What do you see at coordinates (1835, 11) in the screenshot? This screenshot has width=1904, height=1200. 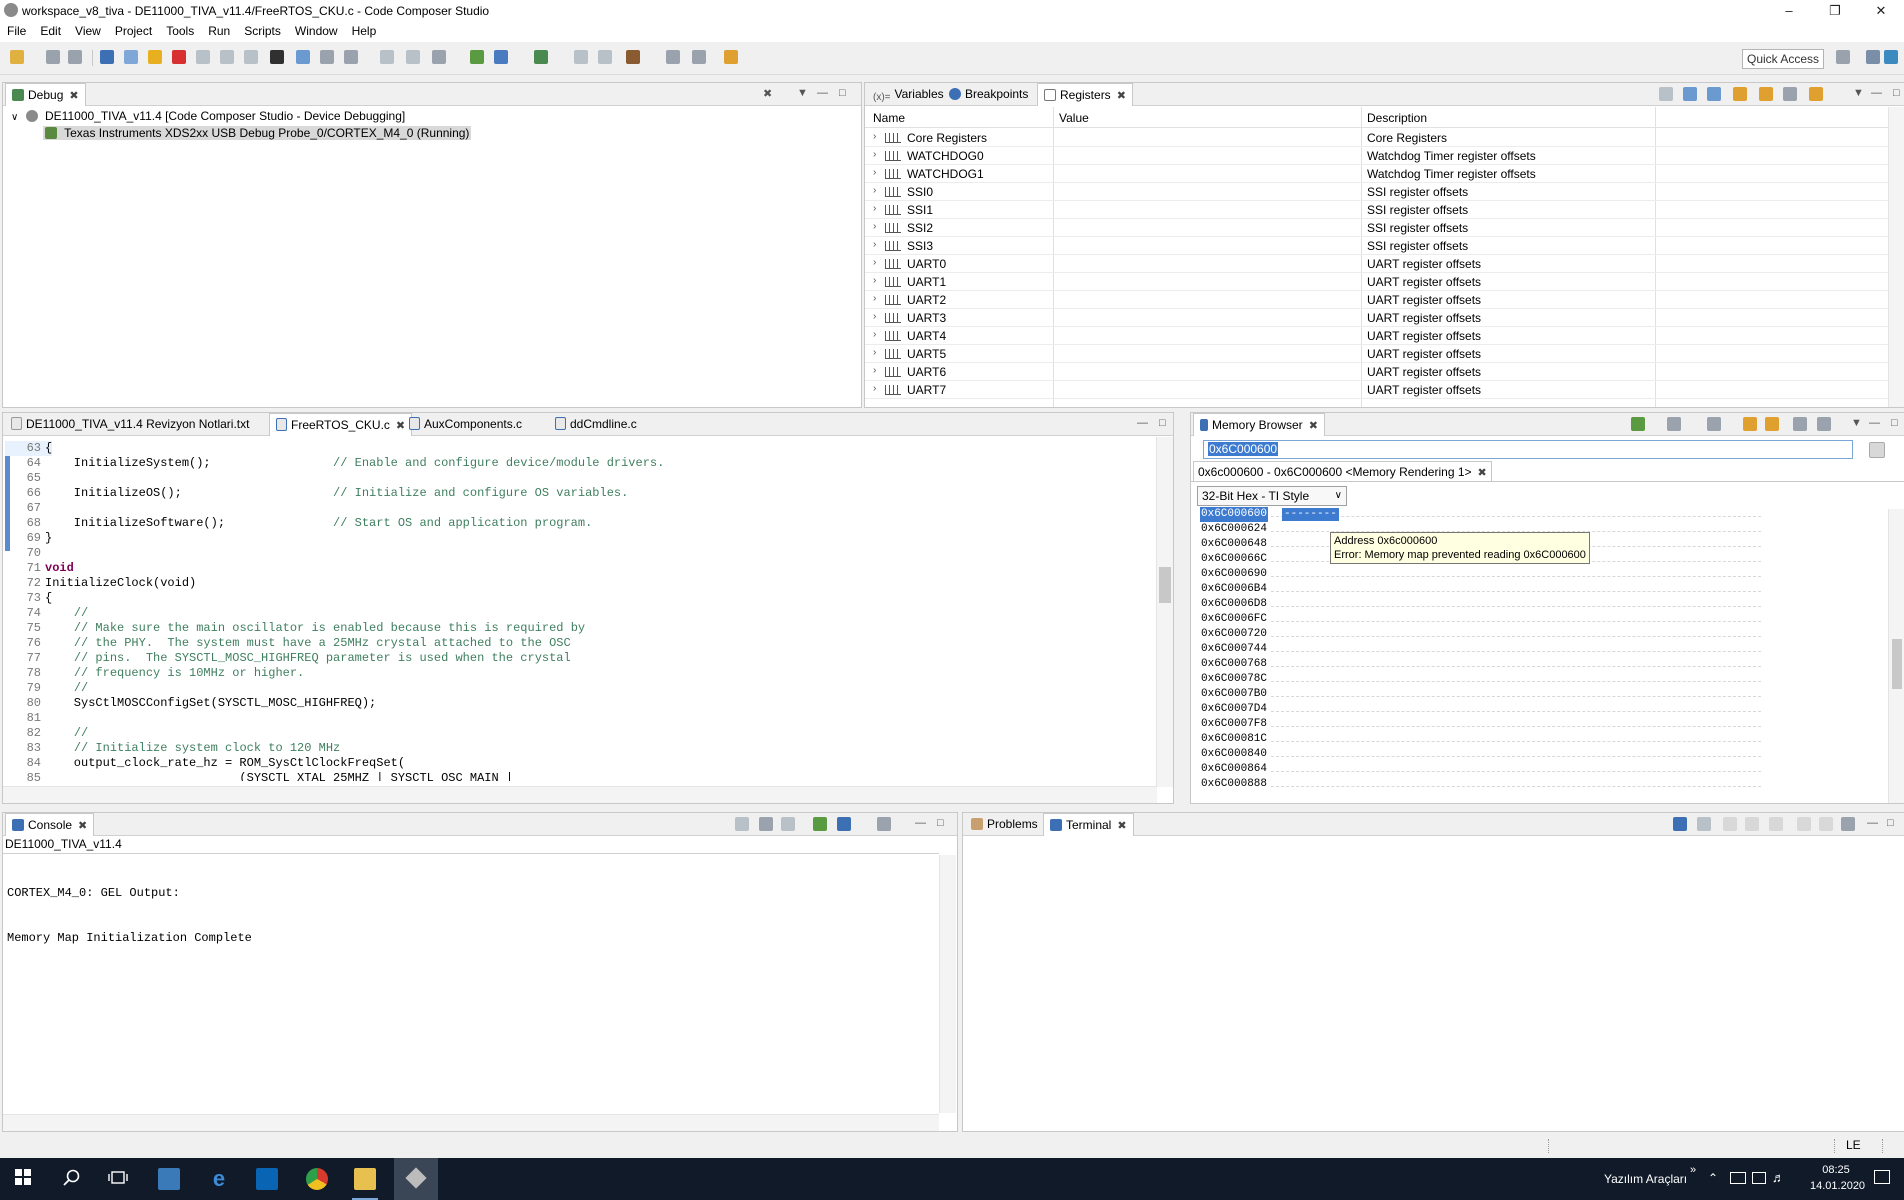 I see `restore-button: ❐` at bounding box center [1835, 11].